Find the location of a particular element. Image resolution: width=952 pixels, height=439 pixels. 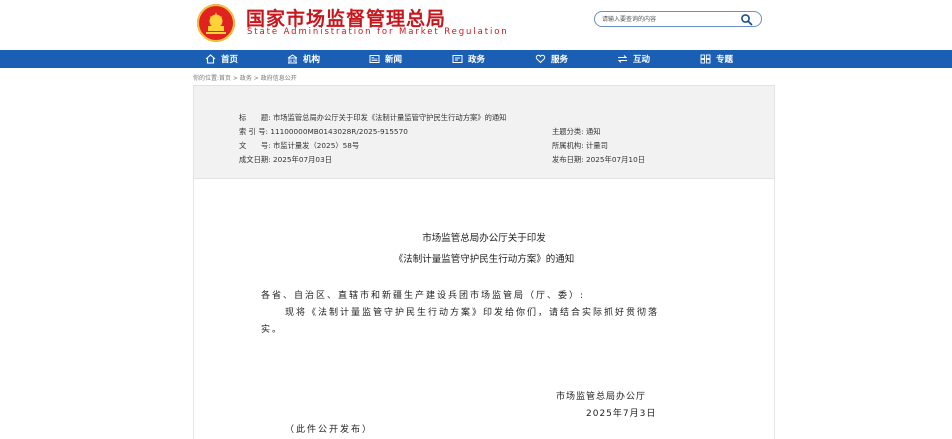

meta-category-row: 主题分类: 通知 is located at coordinates (576, 132).